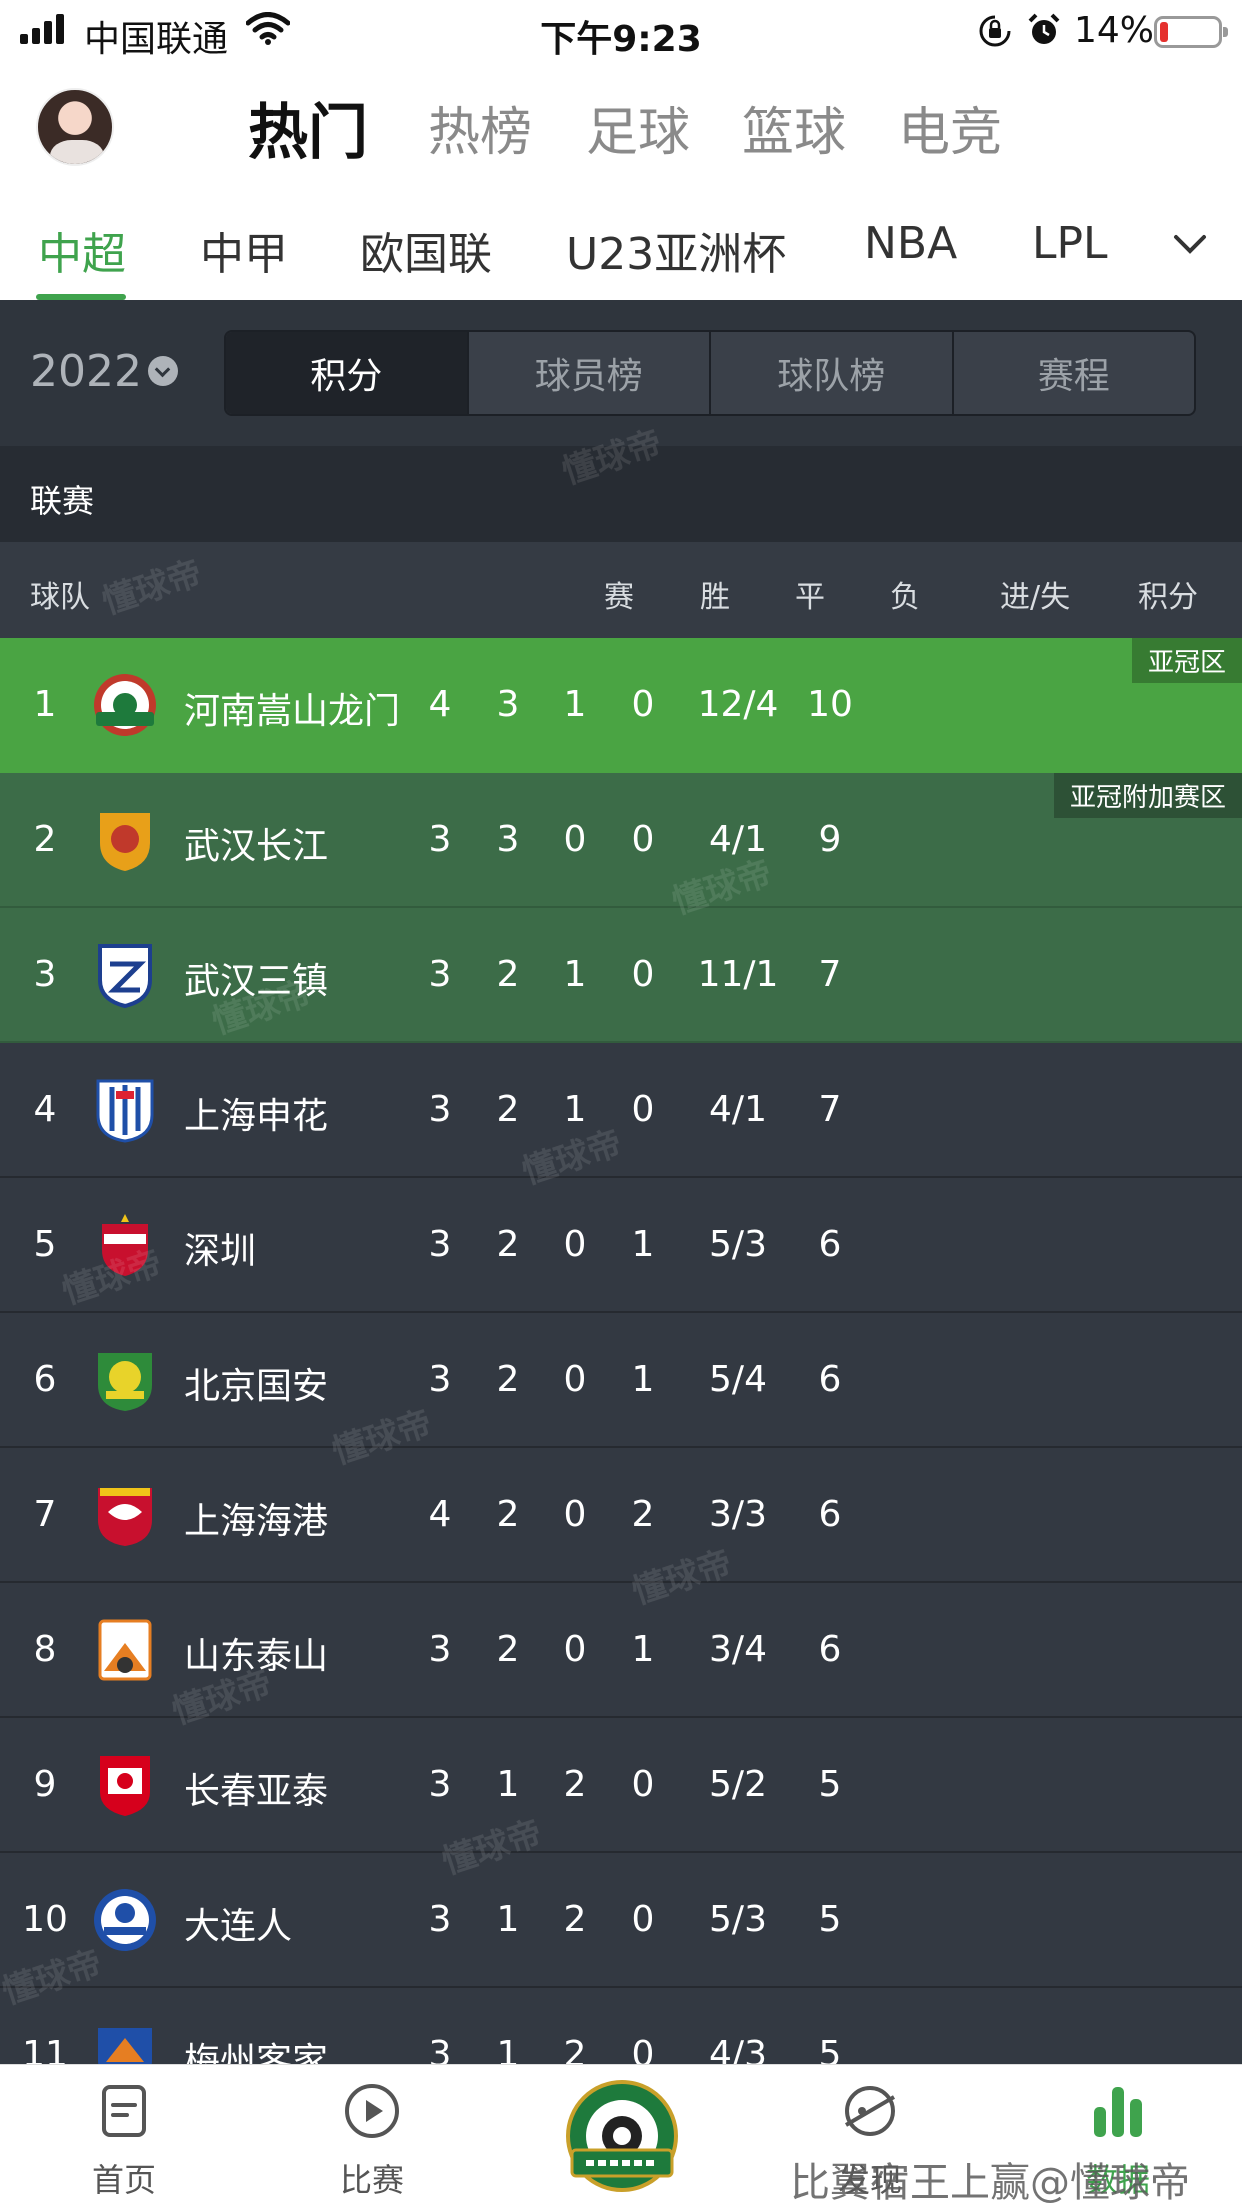 The image size is (1242, 2208). I want to click on team-name: 北京国安, so click(256, 1386).